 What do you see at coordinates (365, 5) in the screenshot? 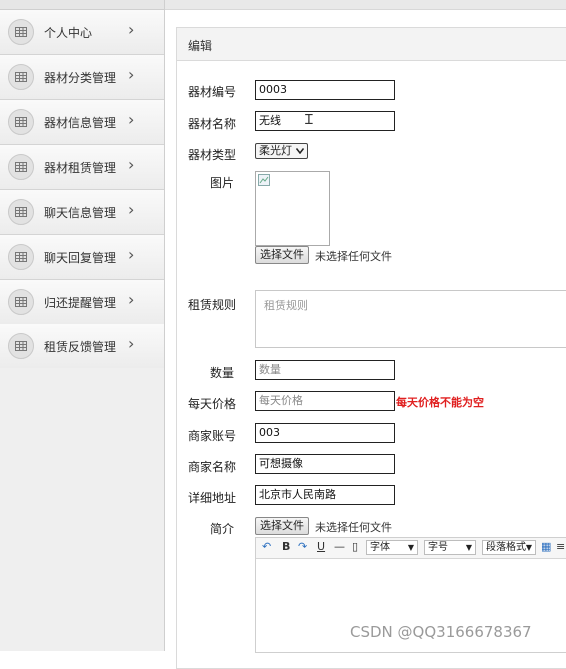
I see `main-top-strip` at bounding box center [365, 5].